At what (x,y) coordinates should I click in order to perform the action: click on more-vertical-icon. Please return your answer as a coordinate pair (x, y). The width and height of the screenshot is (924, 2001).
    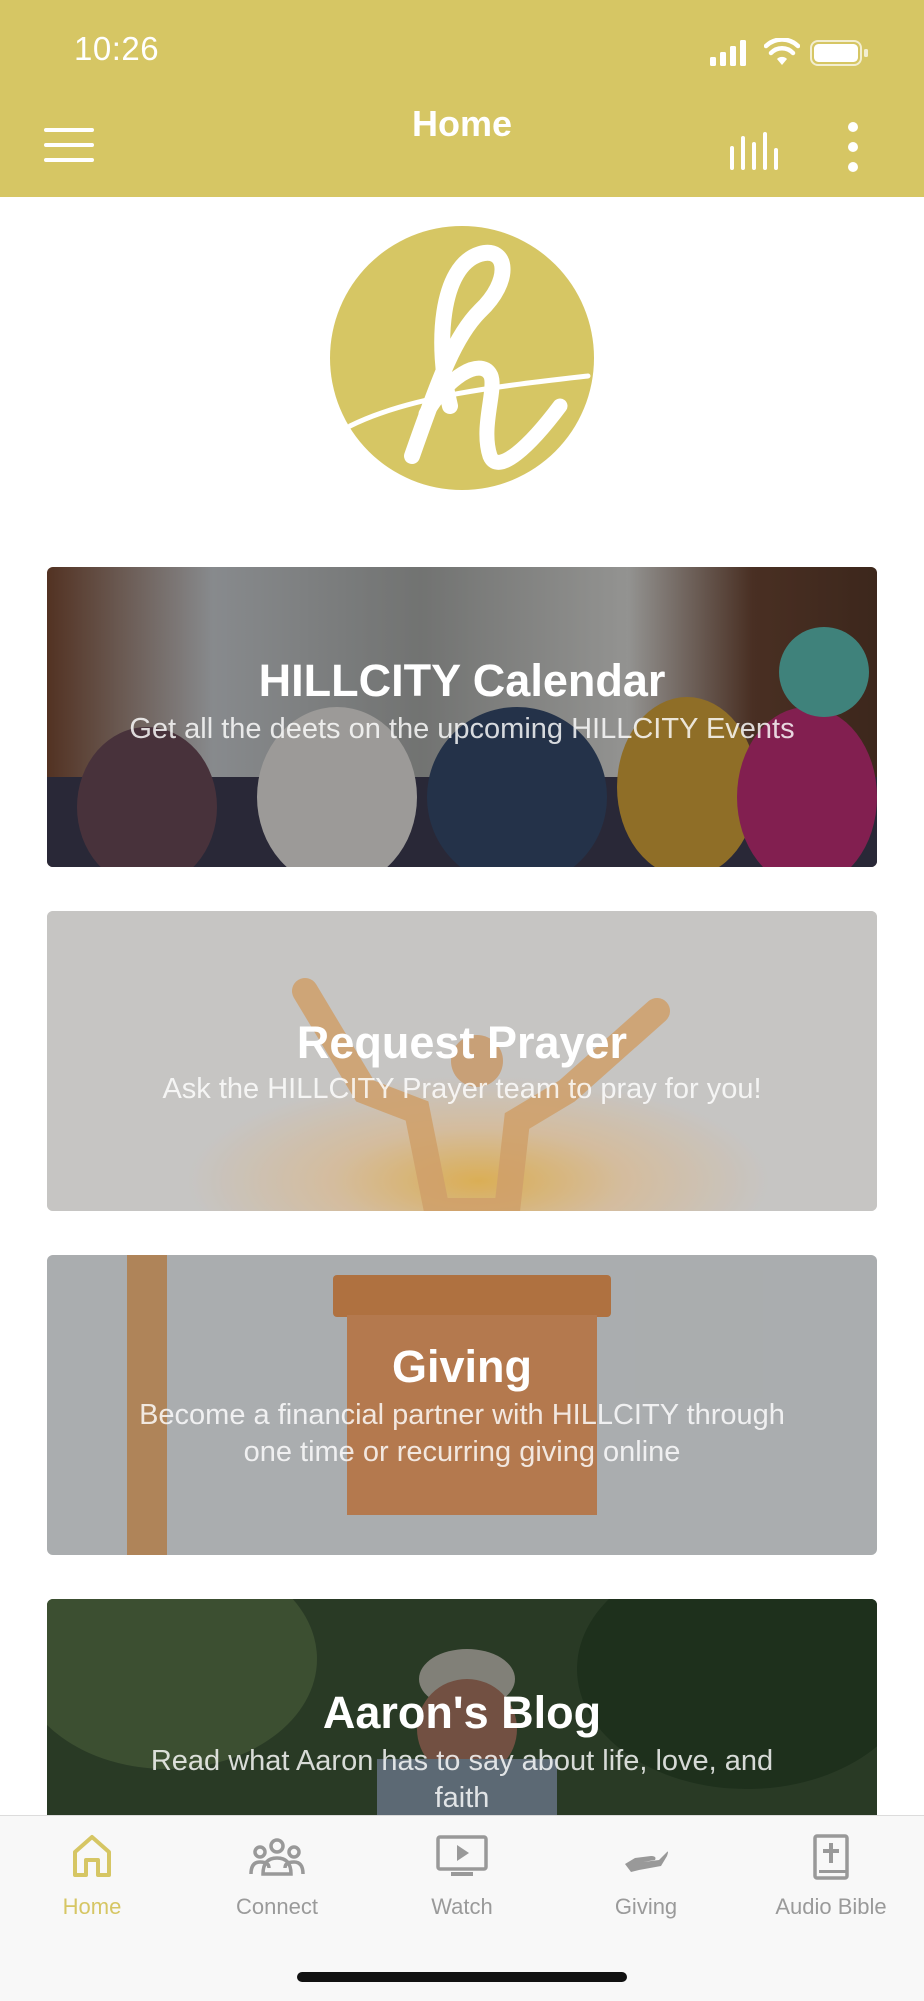
    Looking at the image, I should click on (853, 147).